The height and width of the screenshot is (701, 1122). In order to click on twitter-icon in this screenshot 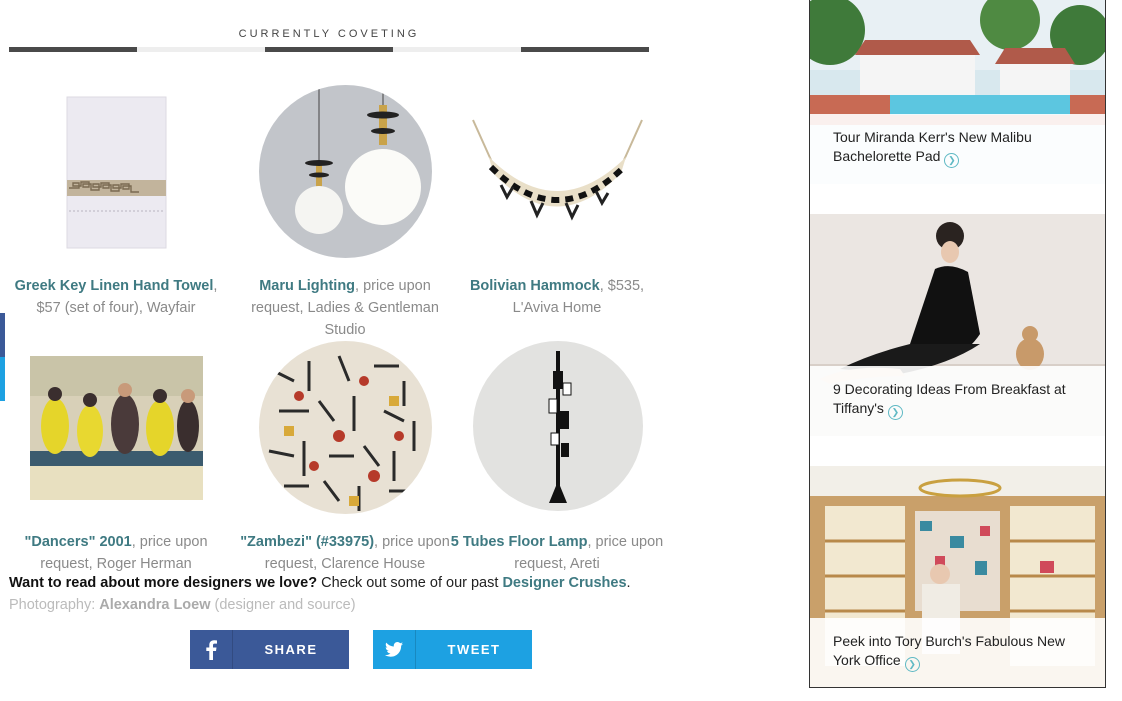, I will do `click(394, 649)`.